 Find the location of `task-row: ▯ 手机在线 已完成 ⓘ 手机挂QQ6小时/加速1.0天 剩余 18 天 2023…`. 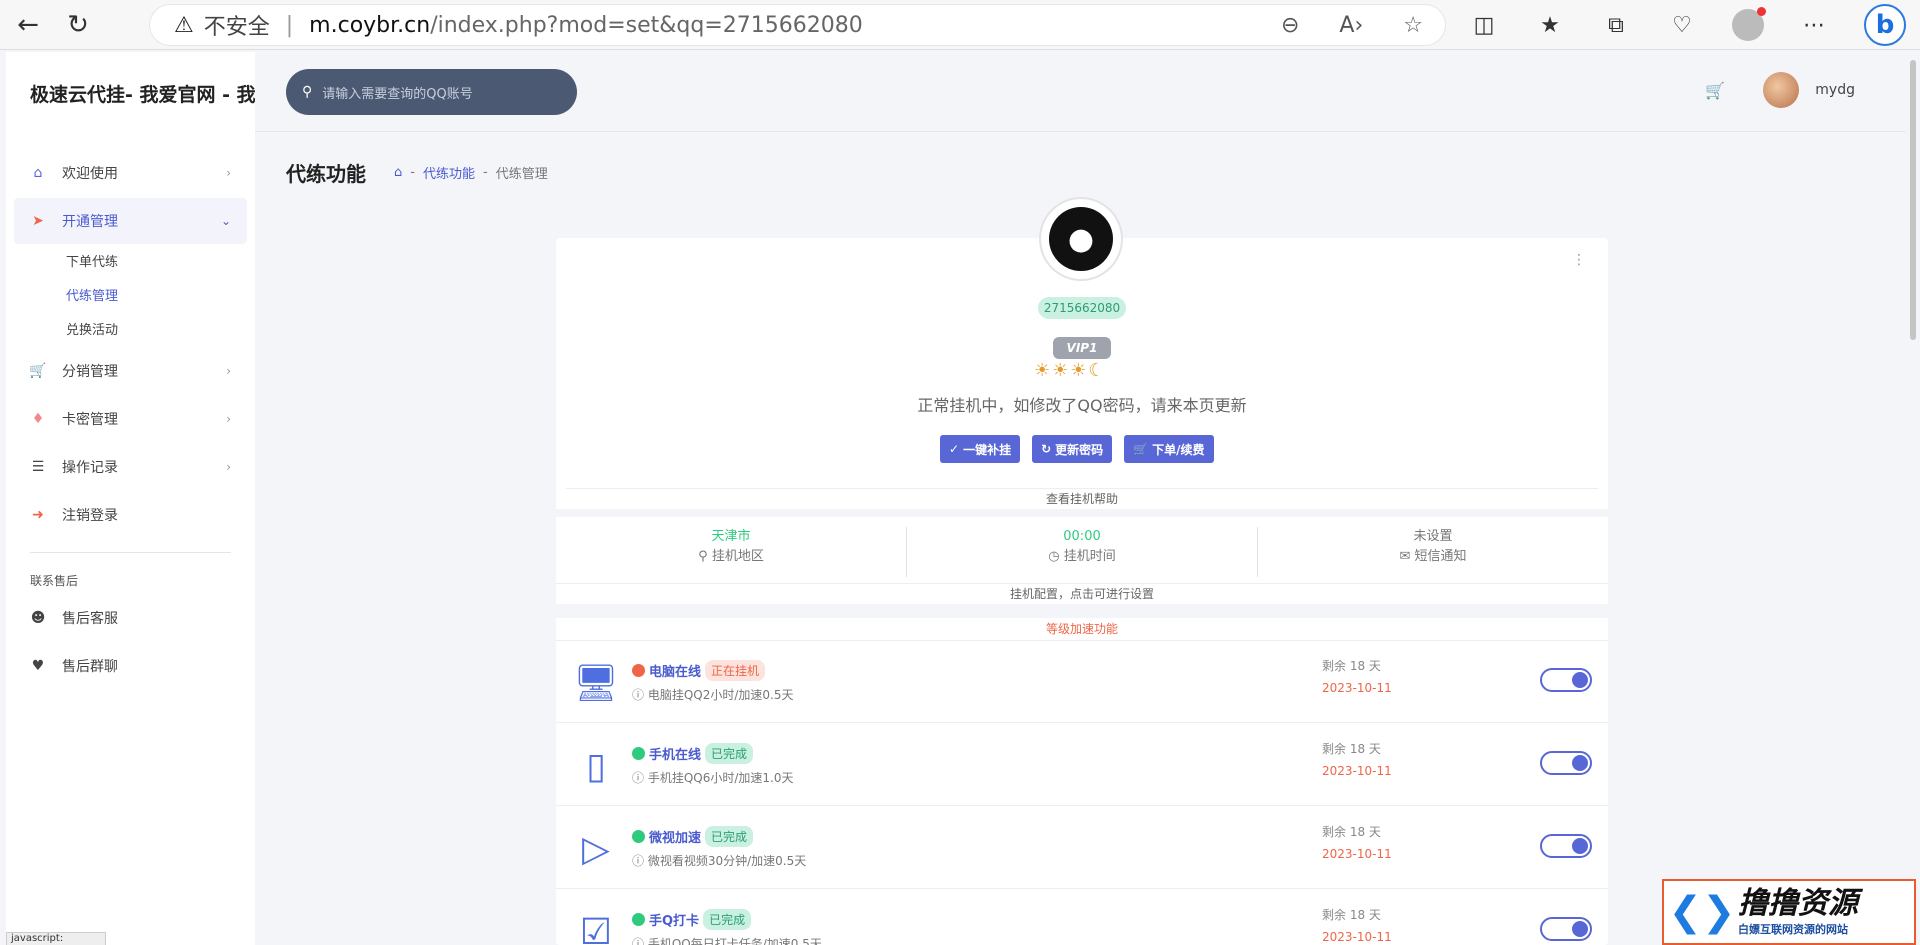

task-row: ▯ 手机在线 已完成 ⓘ 手机挂QQ6小时/加速1.0天 剩余 18 天 2023… is located at coordinates (1082, 765).